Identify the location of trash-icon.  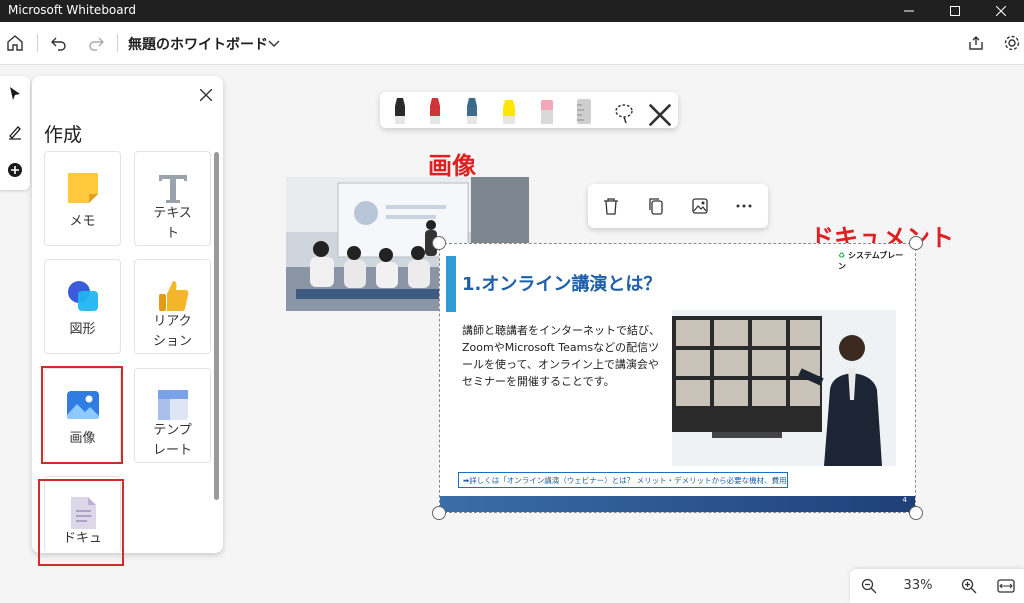
(611, 206).